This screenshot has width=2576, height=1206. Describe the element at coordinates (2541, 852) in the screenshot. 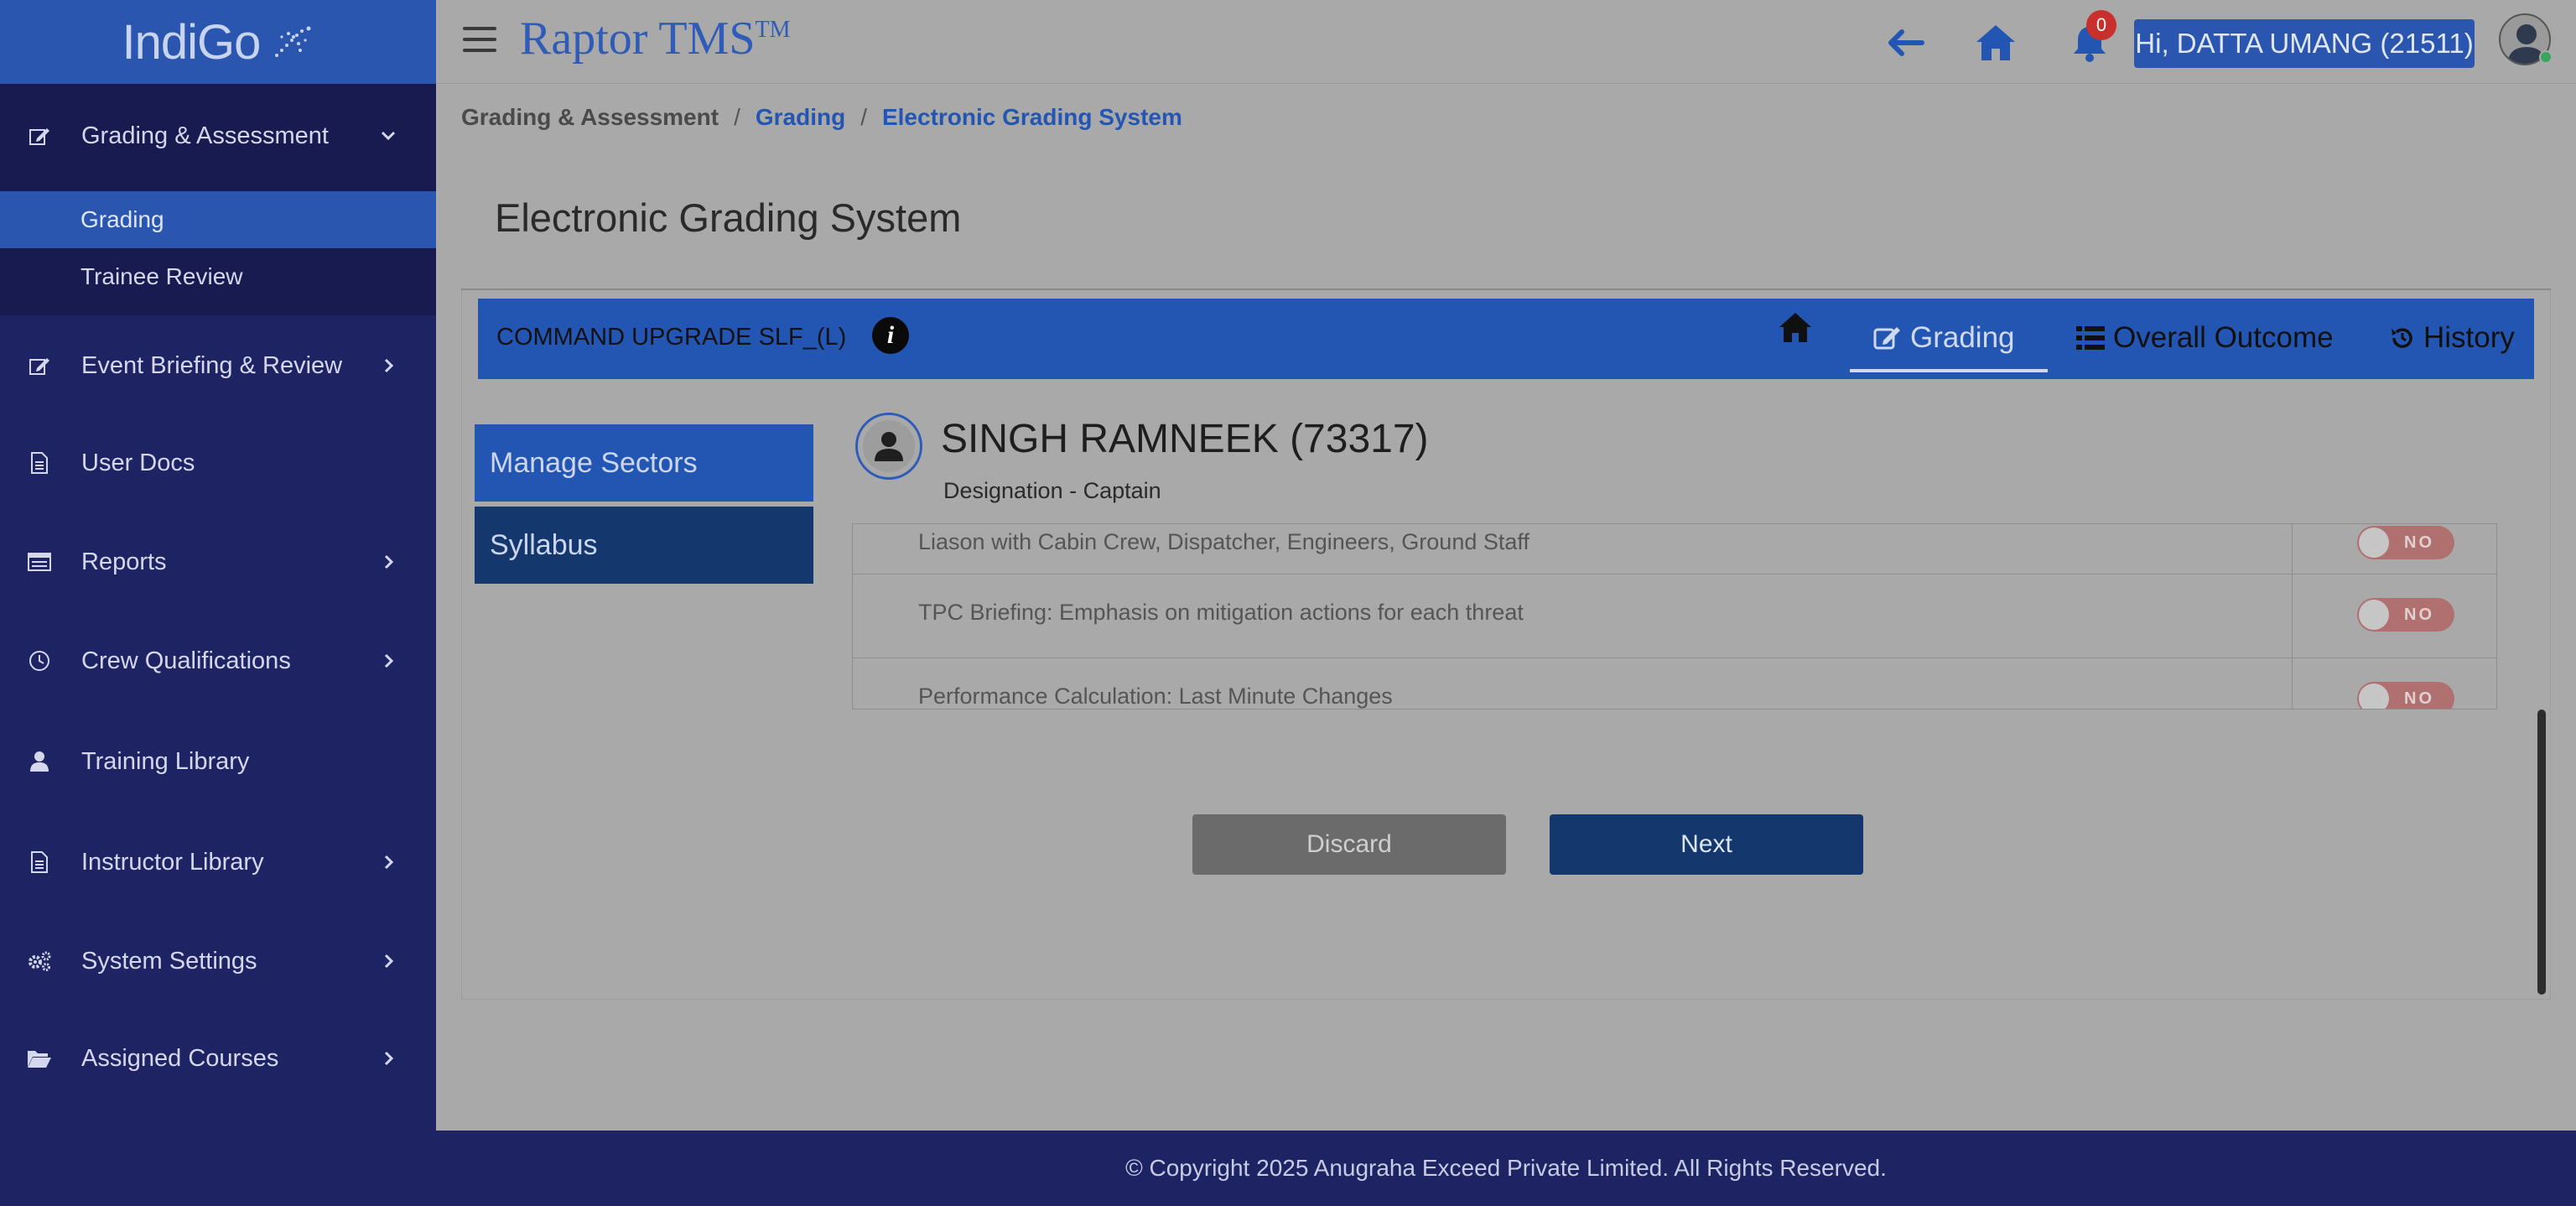

I see `scrollbar-thumb` at that location.